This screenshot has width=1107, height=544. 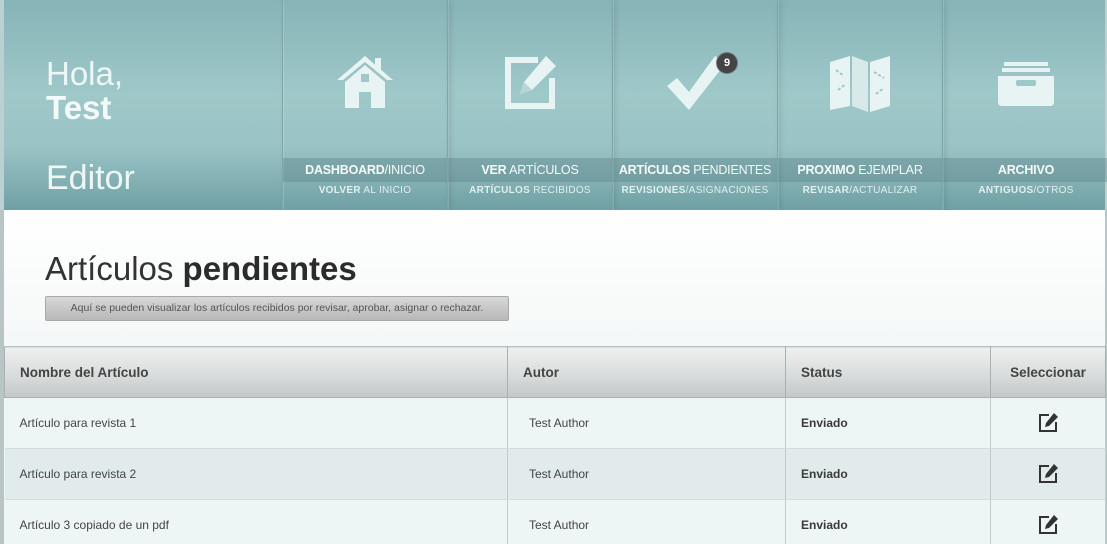 I want to click on nav-ver-articulos: VER ARTÍCULOS ARTÍCULOS RECIBIDOS, so click(x=529, y=105).